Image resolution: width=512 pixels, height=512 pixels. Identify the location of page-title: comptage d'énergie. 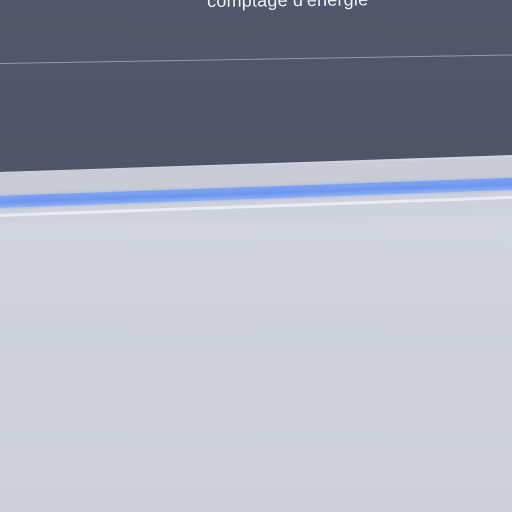
(288, 5).